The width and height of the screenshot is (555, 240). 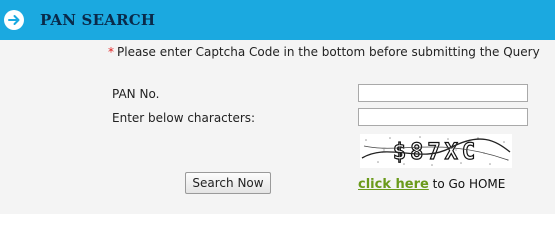 What do you see at coordinates (14, 20) in the screenshot?
I see `arrow-right-circle-icon` at bounding box center [14, 20].